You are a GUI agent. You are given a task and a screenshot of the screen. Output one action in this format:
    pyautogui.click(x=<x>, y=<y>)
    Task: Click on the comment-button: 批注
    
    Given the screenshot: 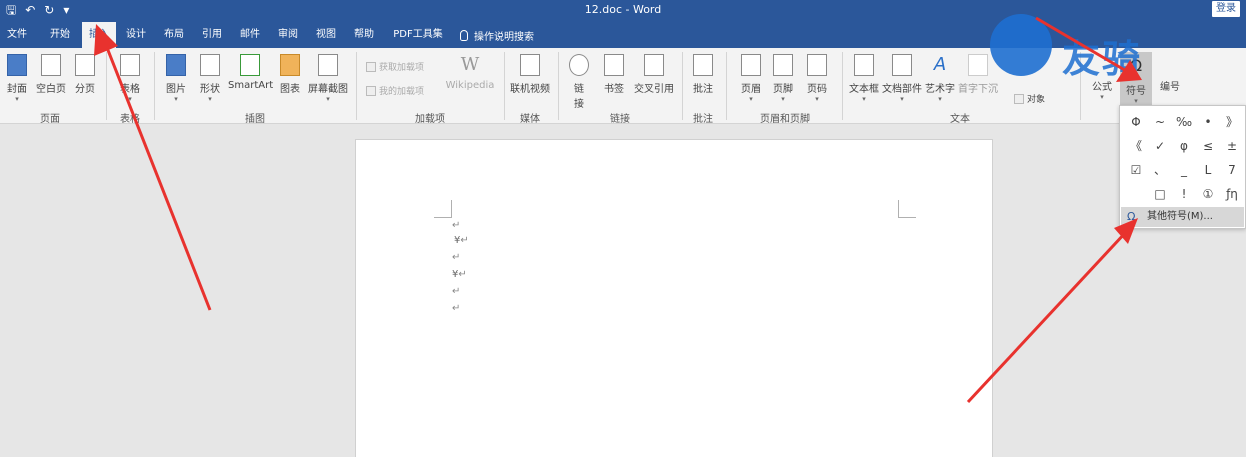 What is the action you would take?
    pyautogui.click(x=703, y=74)
    